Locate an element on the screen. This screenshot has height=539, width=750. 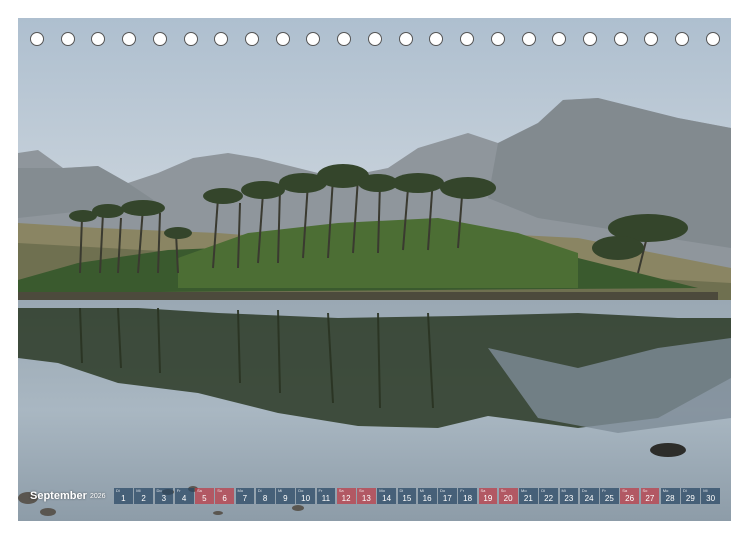
day-cell: Fr 4 is located at coordinates (184, 496).